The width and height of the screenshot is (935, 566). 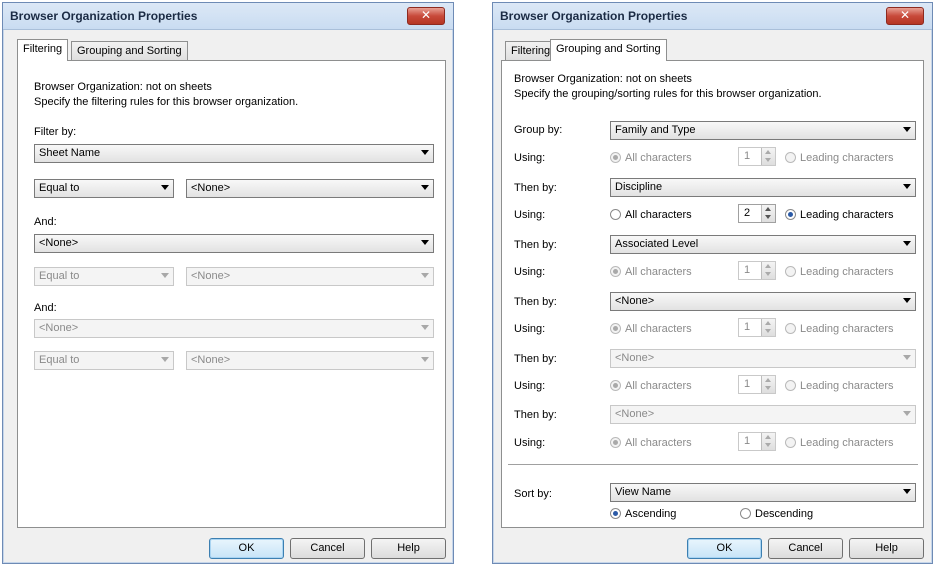 I want to click on group3-all-characters-radio, so click(x=615, y=271).